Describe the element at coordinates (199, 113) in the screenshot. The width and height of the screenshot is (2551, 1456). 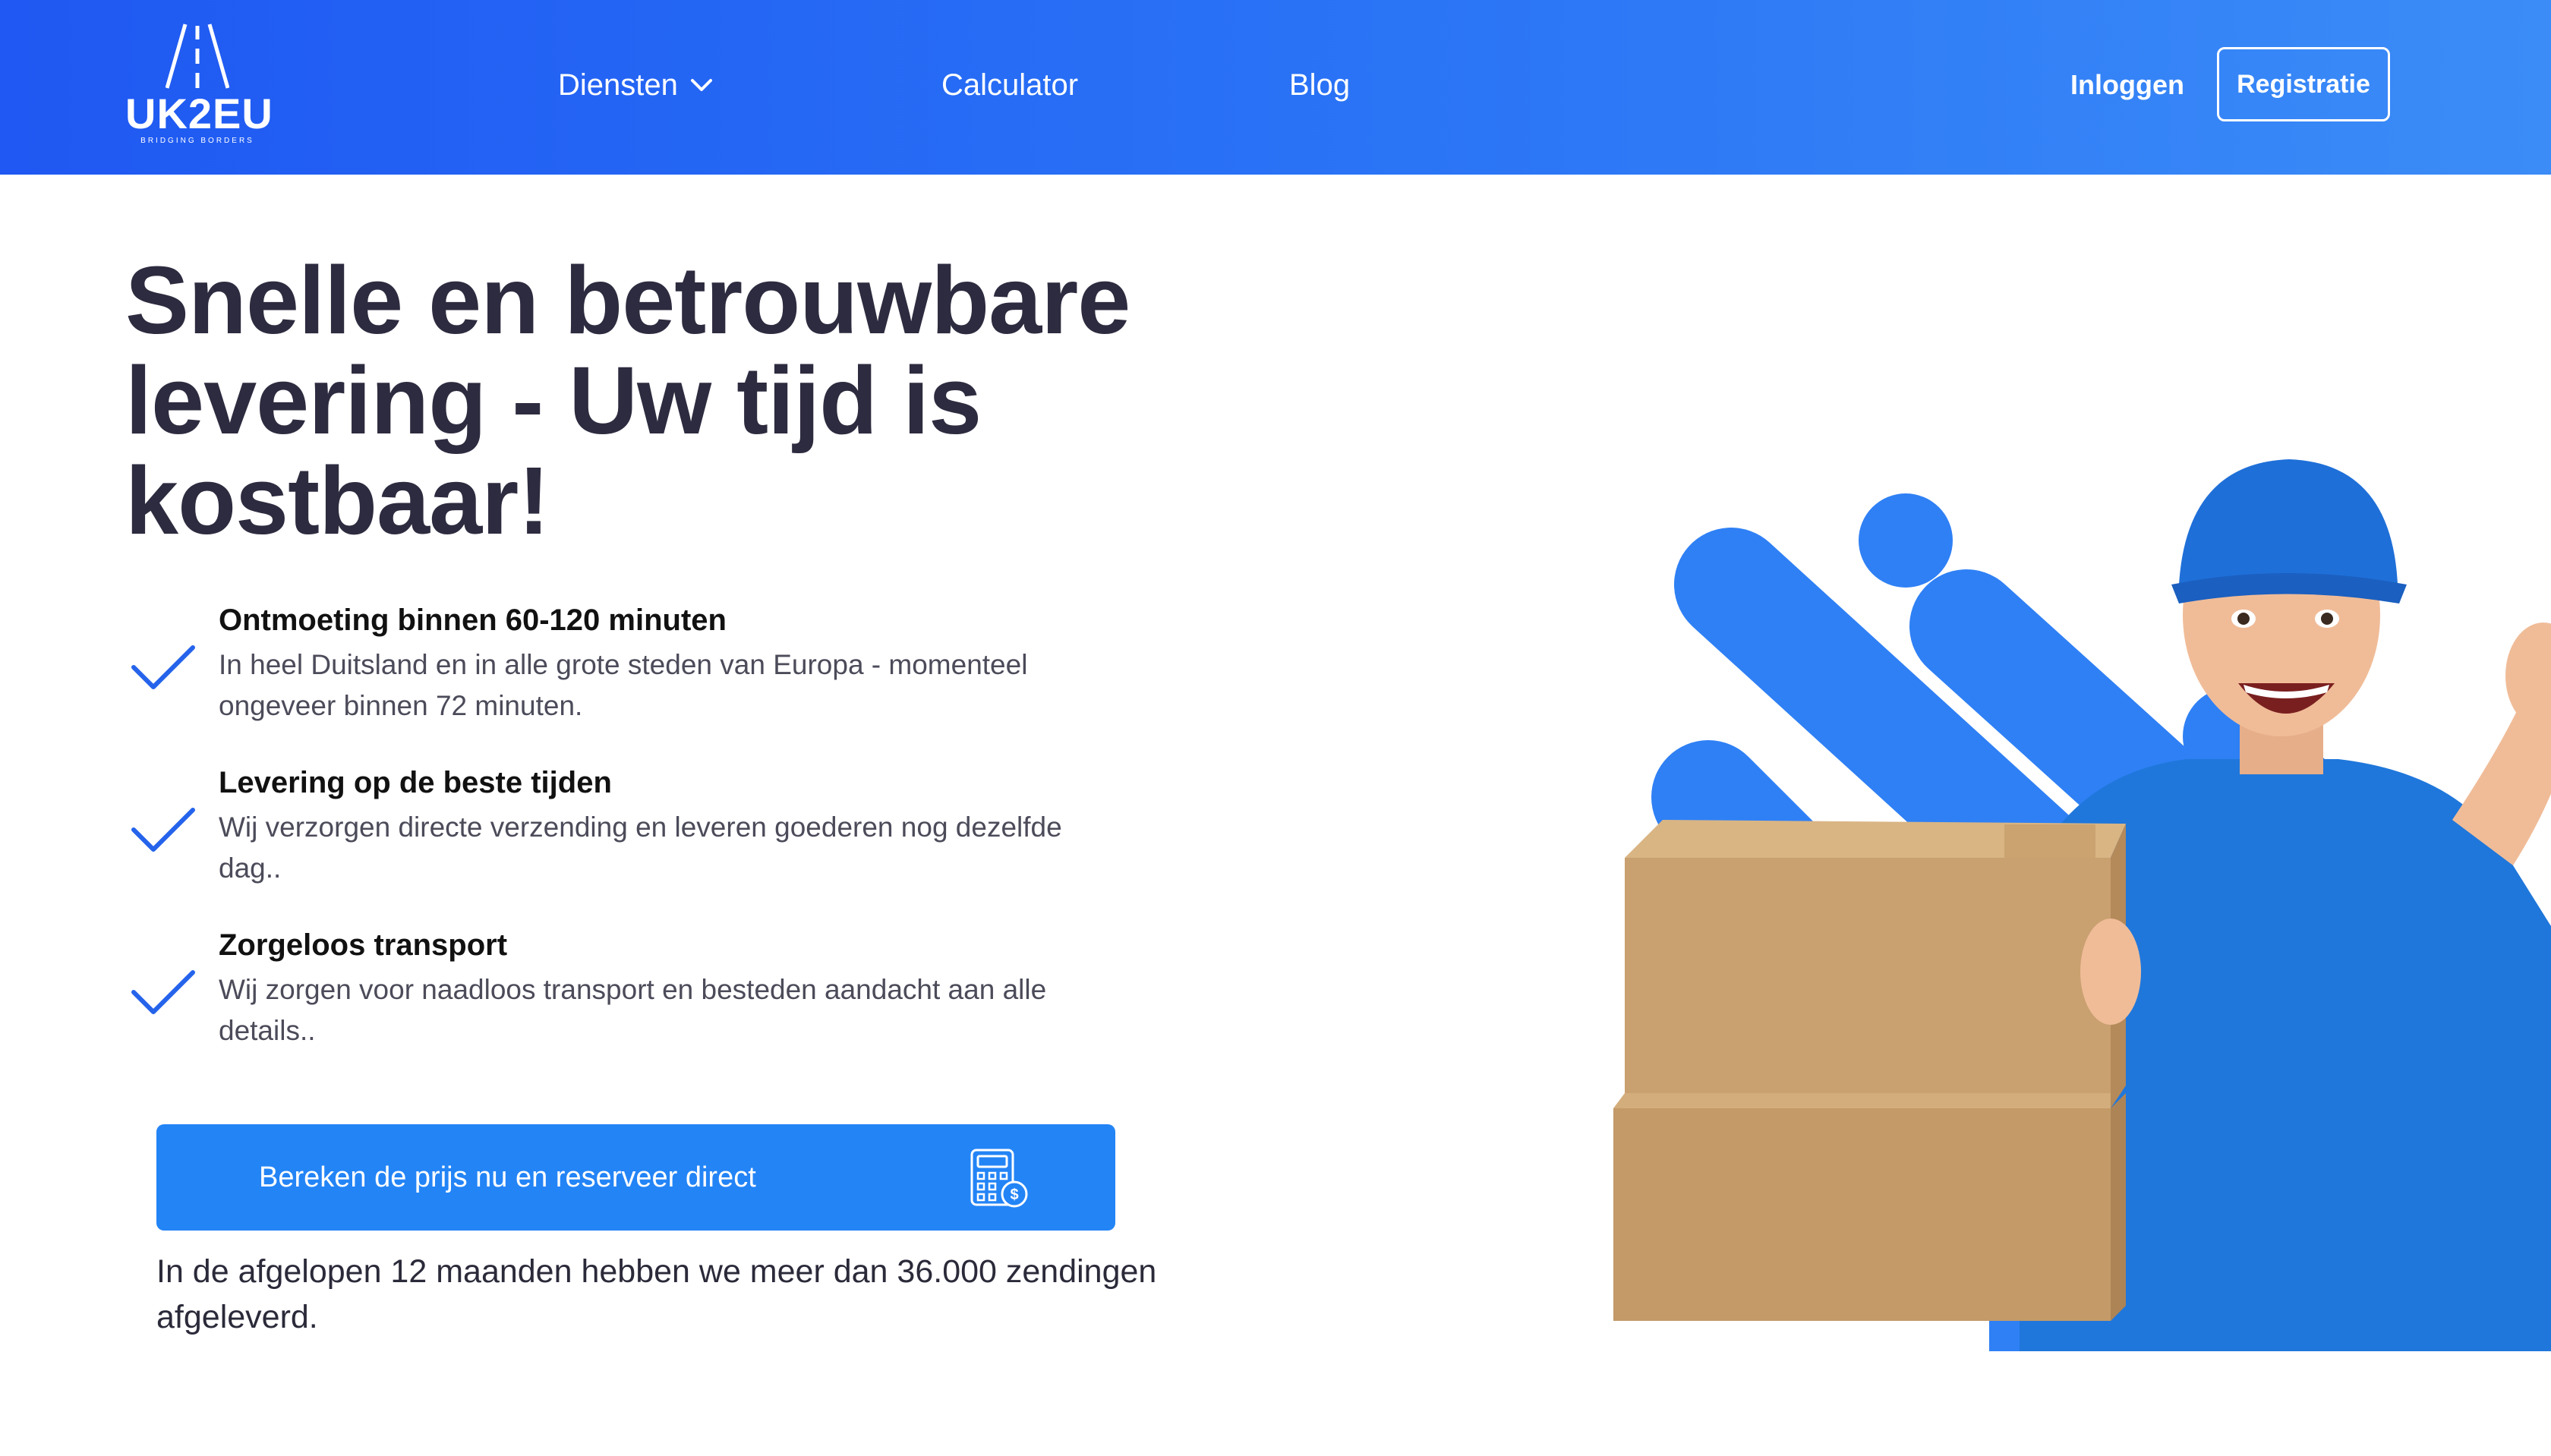
I see `logo-wordmark: UK2EU` at that location.